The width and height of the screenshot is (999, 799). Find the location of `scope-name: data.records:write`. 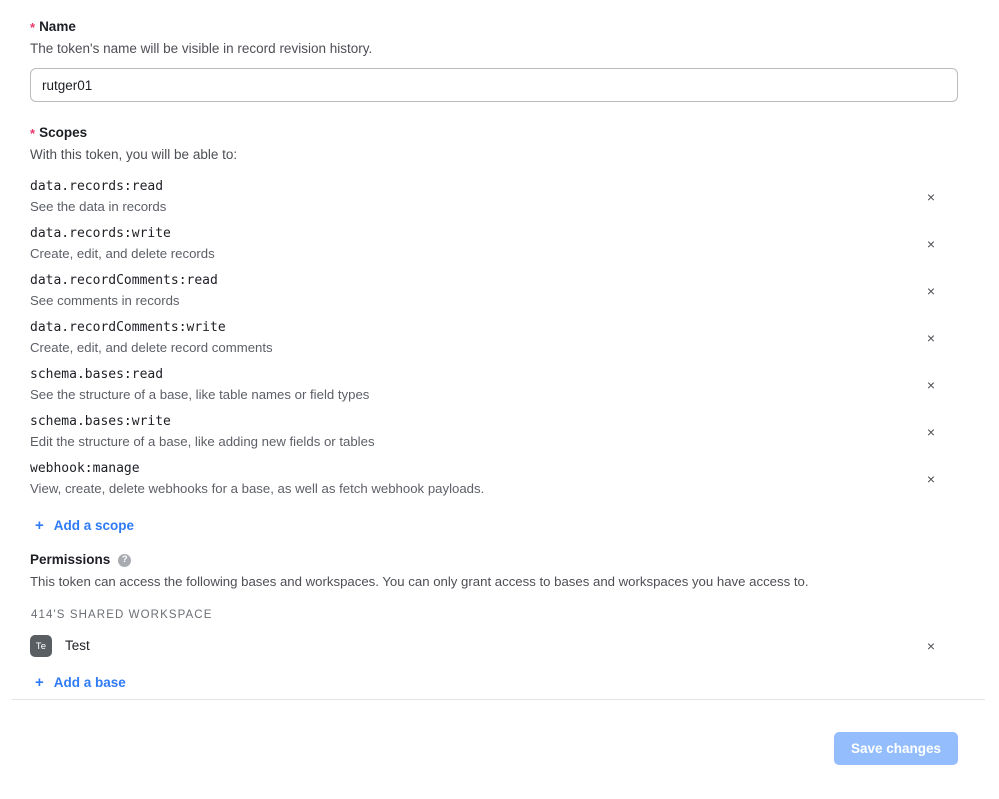

scope-name: data.records:write is located at coordinates (100, 233).